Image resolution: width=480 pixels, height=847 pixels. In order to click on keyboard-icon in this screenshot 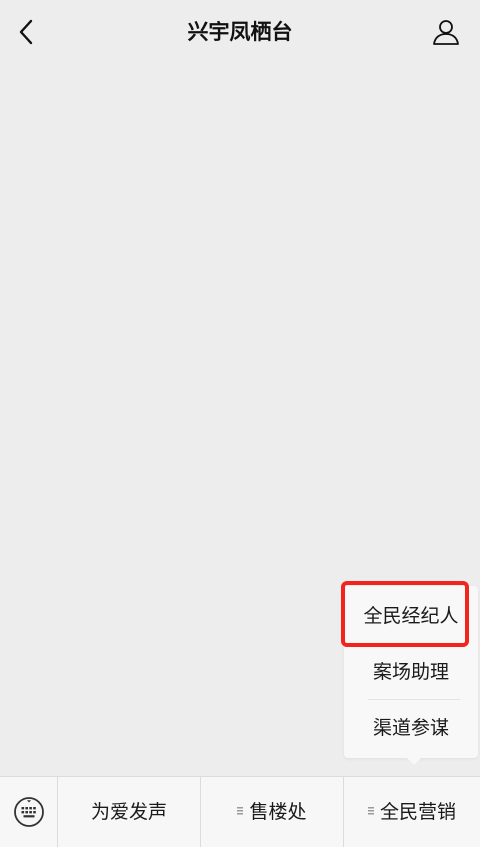, I will do `click(28, 812)`.